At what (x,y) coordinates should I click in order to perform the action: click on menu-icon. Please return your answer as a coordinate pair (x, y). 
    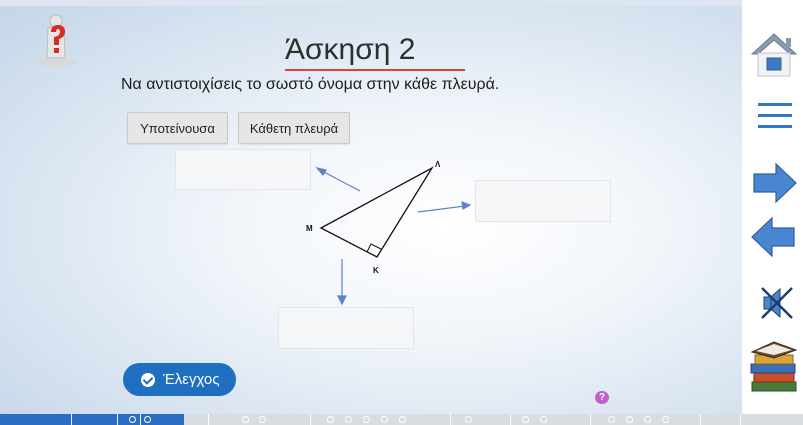
    Looking at the image, I should click on (775, 116).